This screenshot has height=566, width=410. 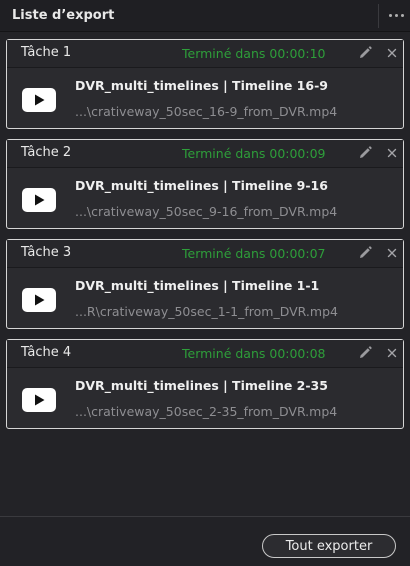 What do you see at coordinates (254, 253) in the screenshot?
I see `job-status: Terminé dans 00:00:07` at bounding box center [254, 253].